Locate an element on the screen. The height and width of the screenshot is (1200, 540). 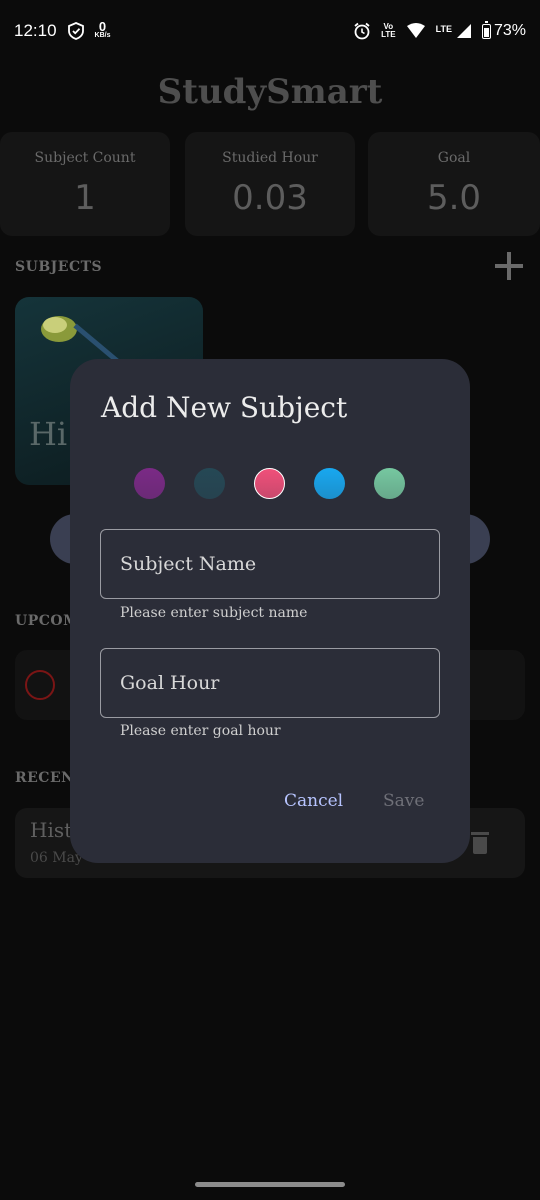
home-indicator is located at coordinates (270, 1184).